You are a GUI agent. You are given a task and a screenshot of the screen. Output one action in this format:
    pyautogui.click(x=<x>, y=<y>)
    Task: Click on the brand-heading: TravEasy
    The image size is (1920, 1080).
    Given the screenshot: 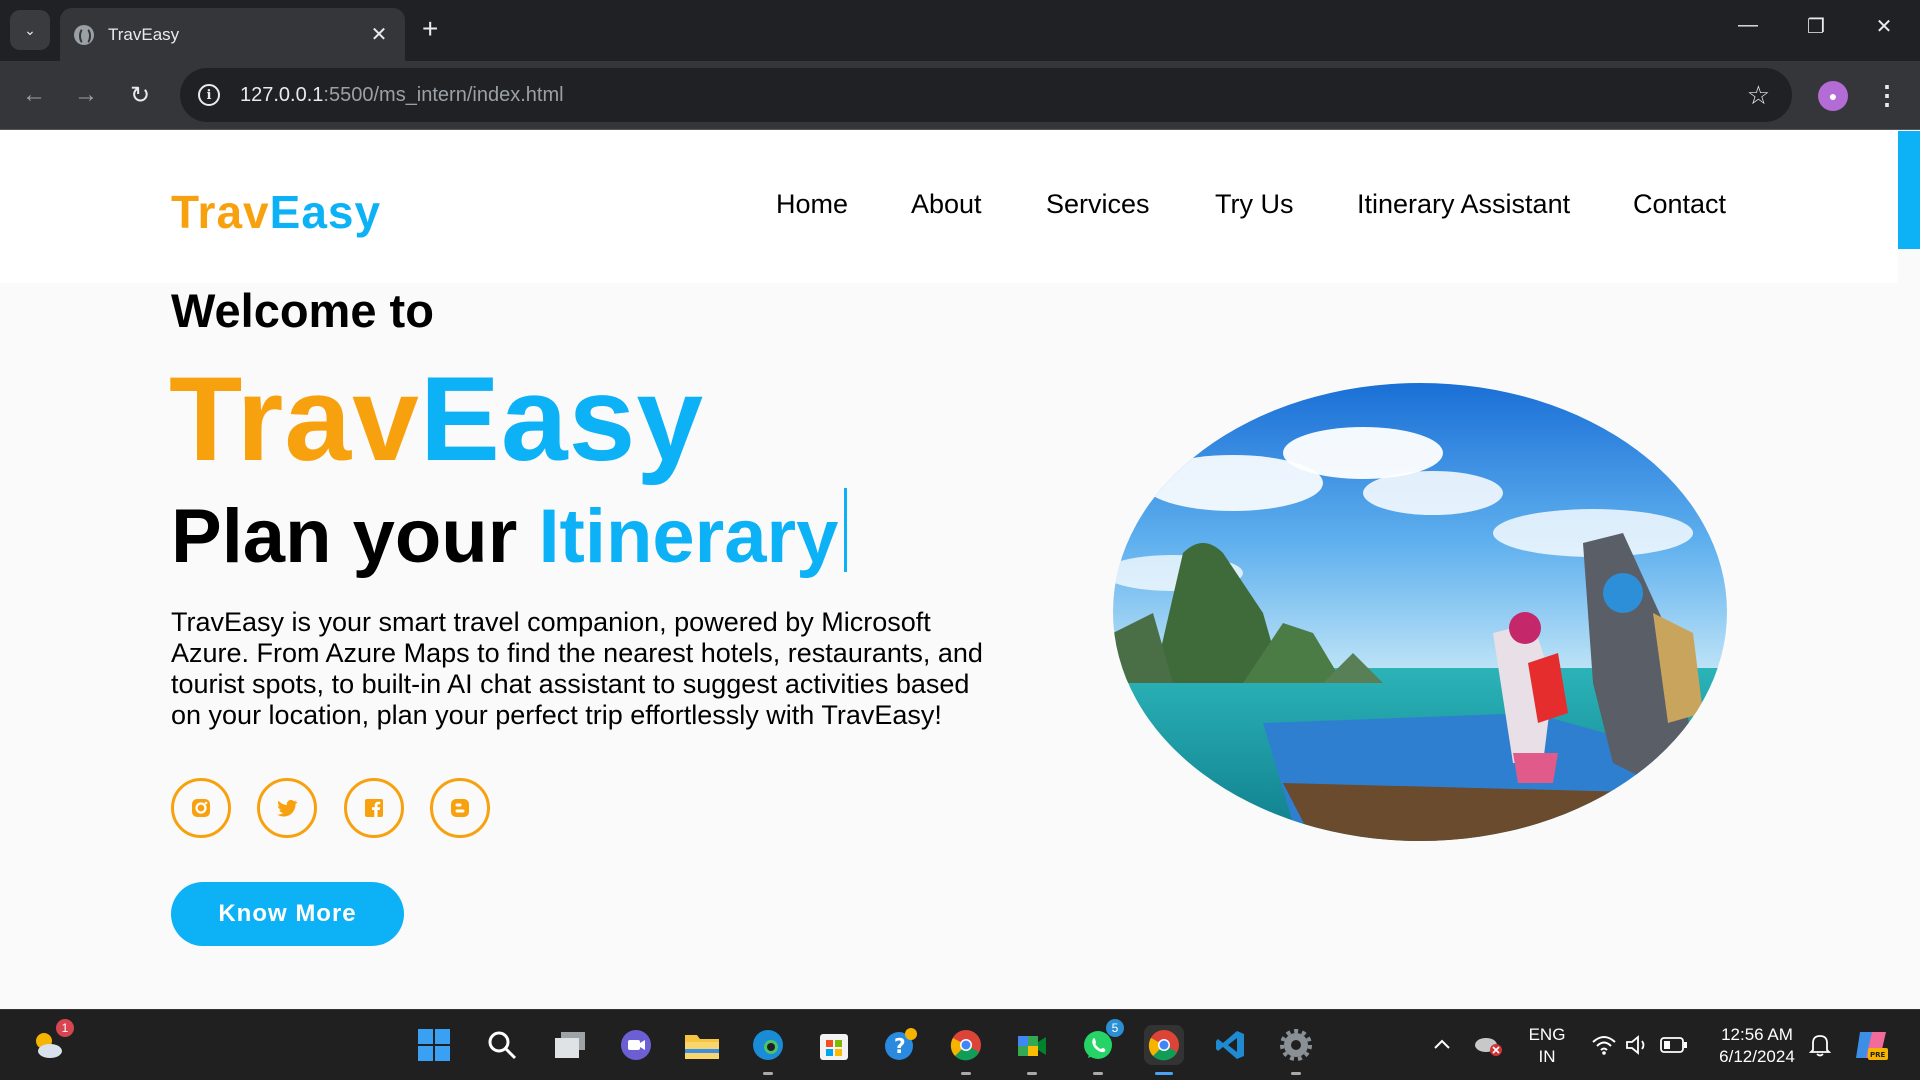 What is the action you would take?
    pyautogui.click(x=436, y=419)
    